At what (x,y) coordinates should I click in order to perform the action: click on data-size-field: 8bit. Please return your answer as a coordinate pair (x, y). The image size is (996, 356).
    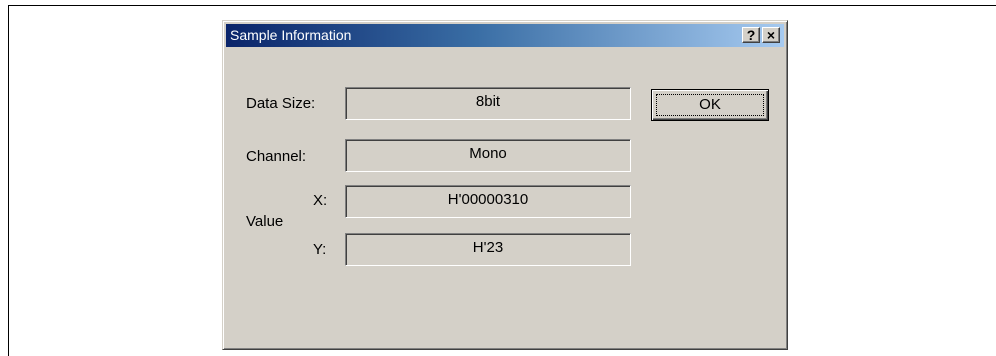
    Looking at the image, I should click on (488, 103).